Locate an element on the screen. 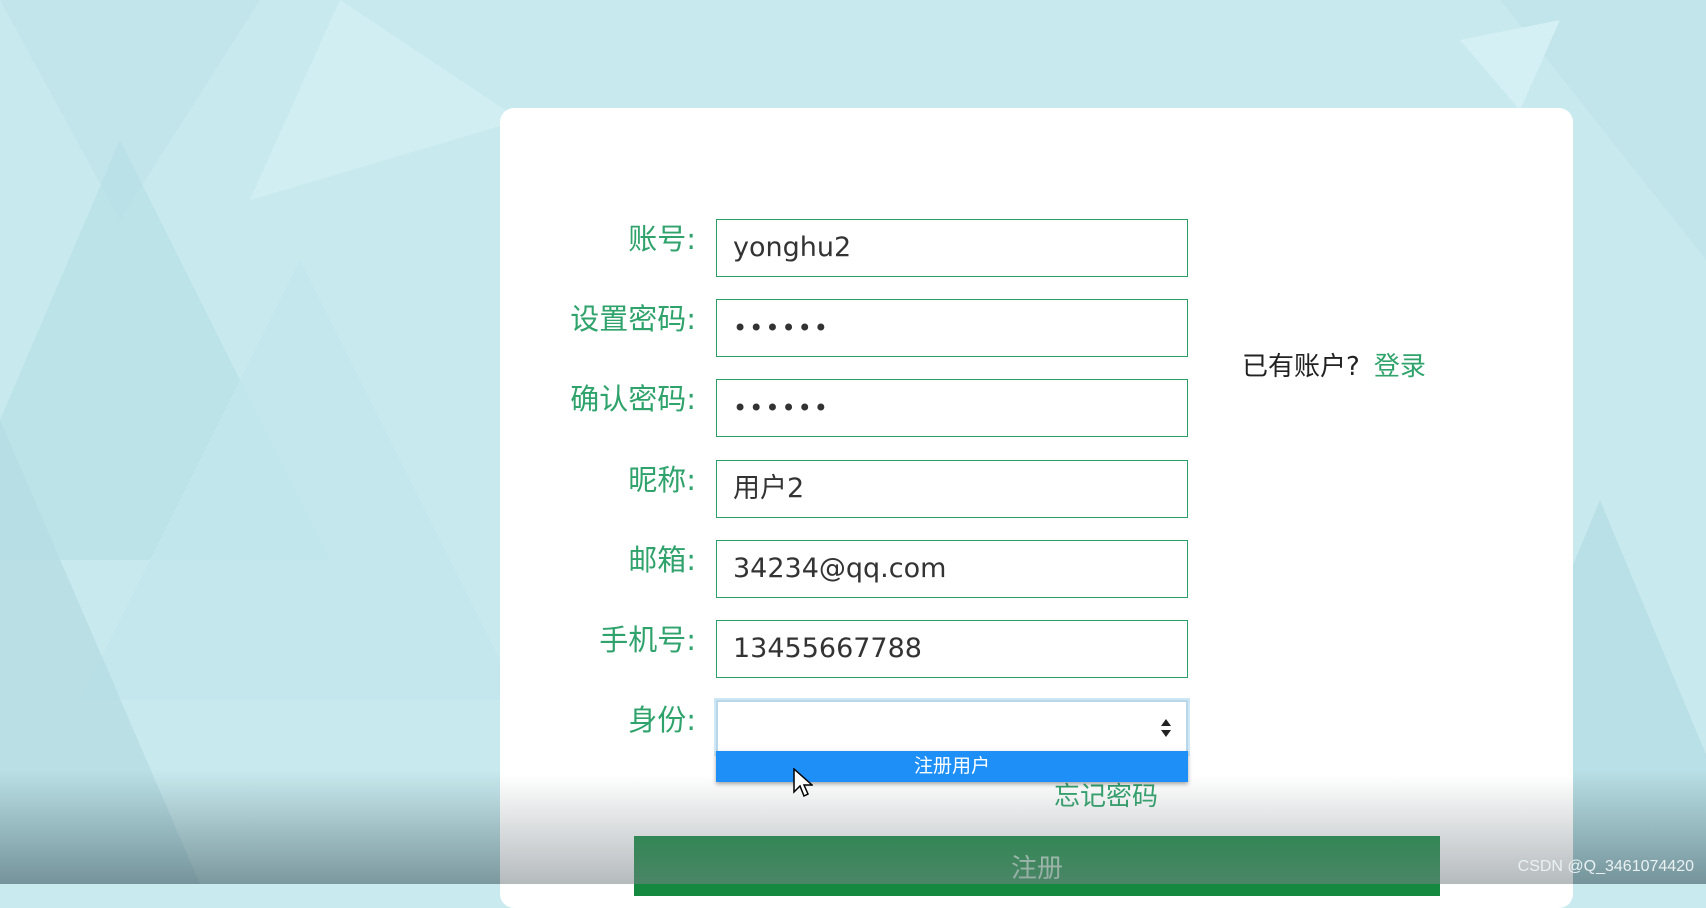 Image resolution: width=1706 pixels, height=908 pixels. account-input: yonghu2 is located at coordinates (952, 248).